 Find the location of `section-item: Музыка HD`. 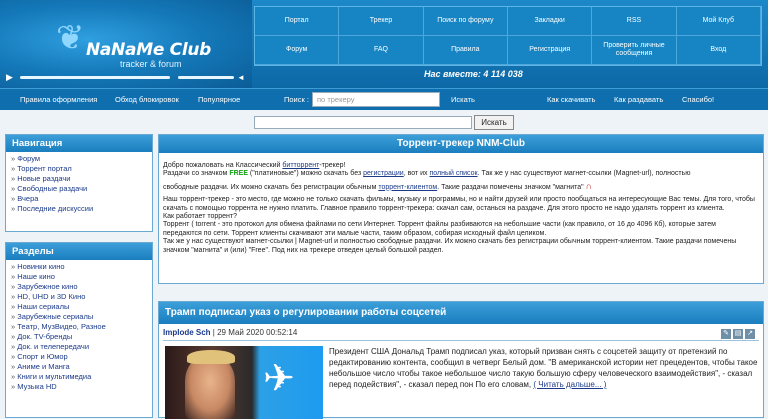

section-item: Музыка HD is located at coordinates (79, 387).